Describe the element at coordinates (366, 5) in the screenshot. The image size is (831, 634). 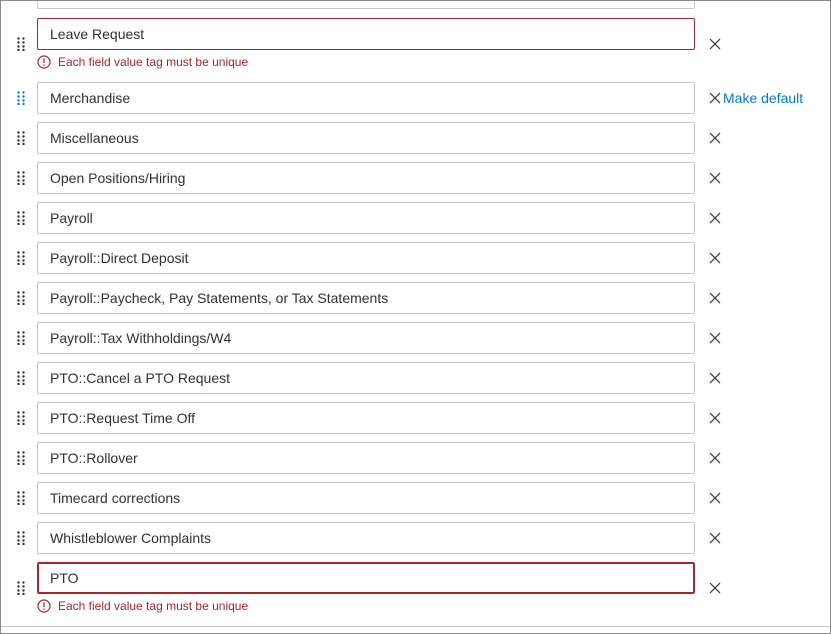
I see `previous-value-field` at that location.